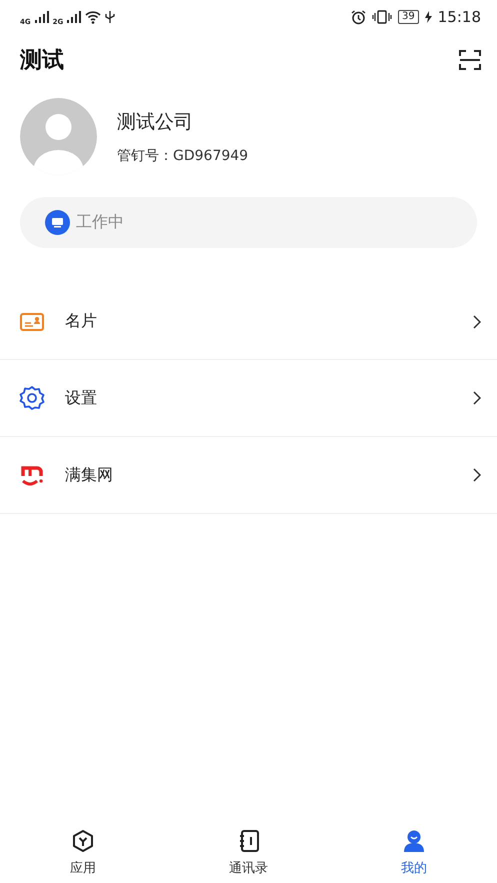  Describe the element at coordinates (358, 17) in the screenshot. I see `alarm-icon` at that location.